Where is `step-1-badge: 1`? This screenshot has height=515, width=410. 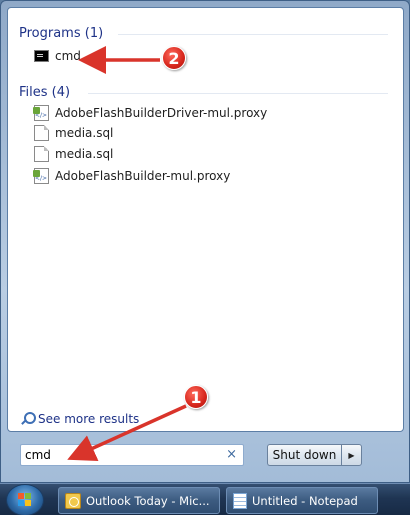 step-1-badge: 1 is located at coordinates (196, 397).